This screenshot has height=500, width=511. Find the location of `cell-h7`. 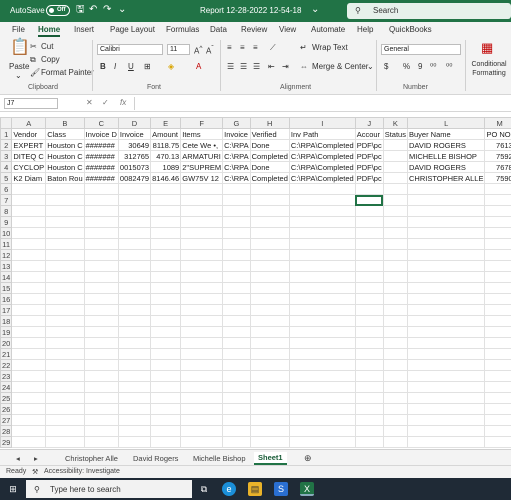

cell-h7 is located at coordinates (269, 200).